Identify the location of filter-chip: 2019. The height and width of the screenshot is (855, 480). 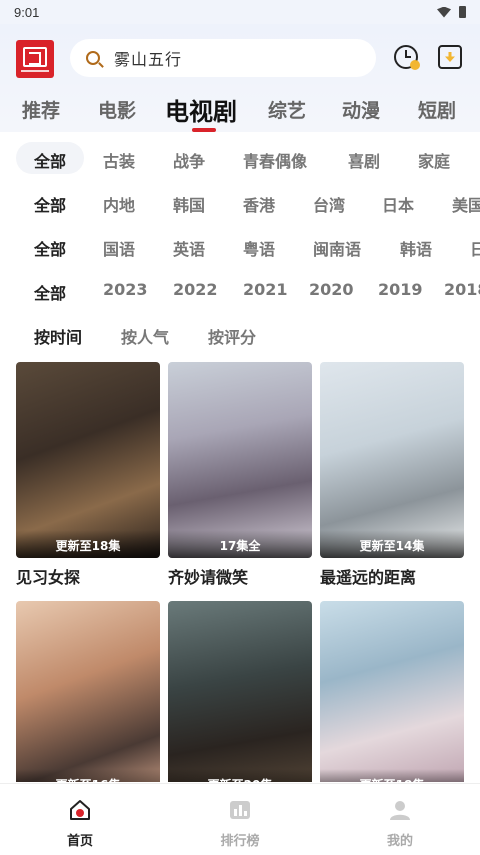
(400, 289).